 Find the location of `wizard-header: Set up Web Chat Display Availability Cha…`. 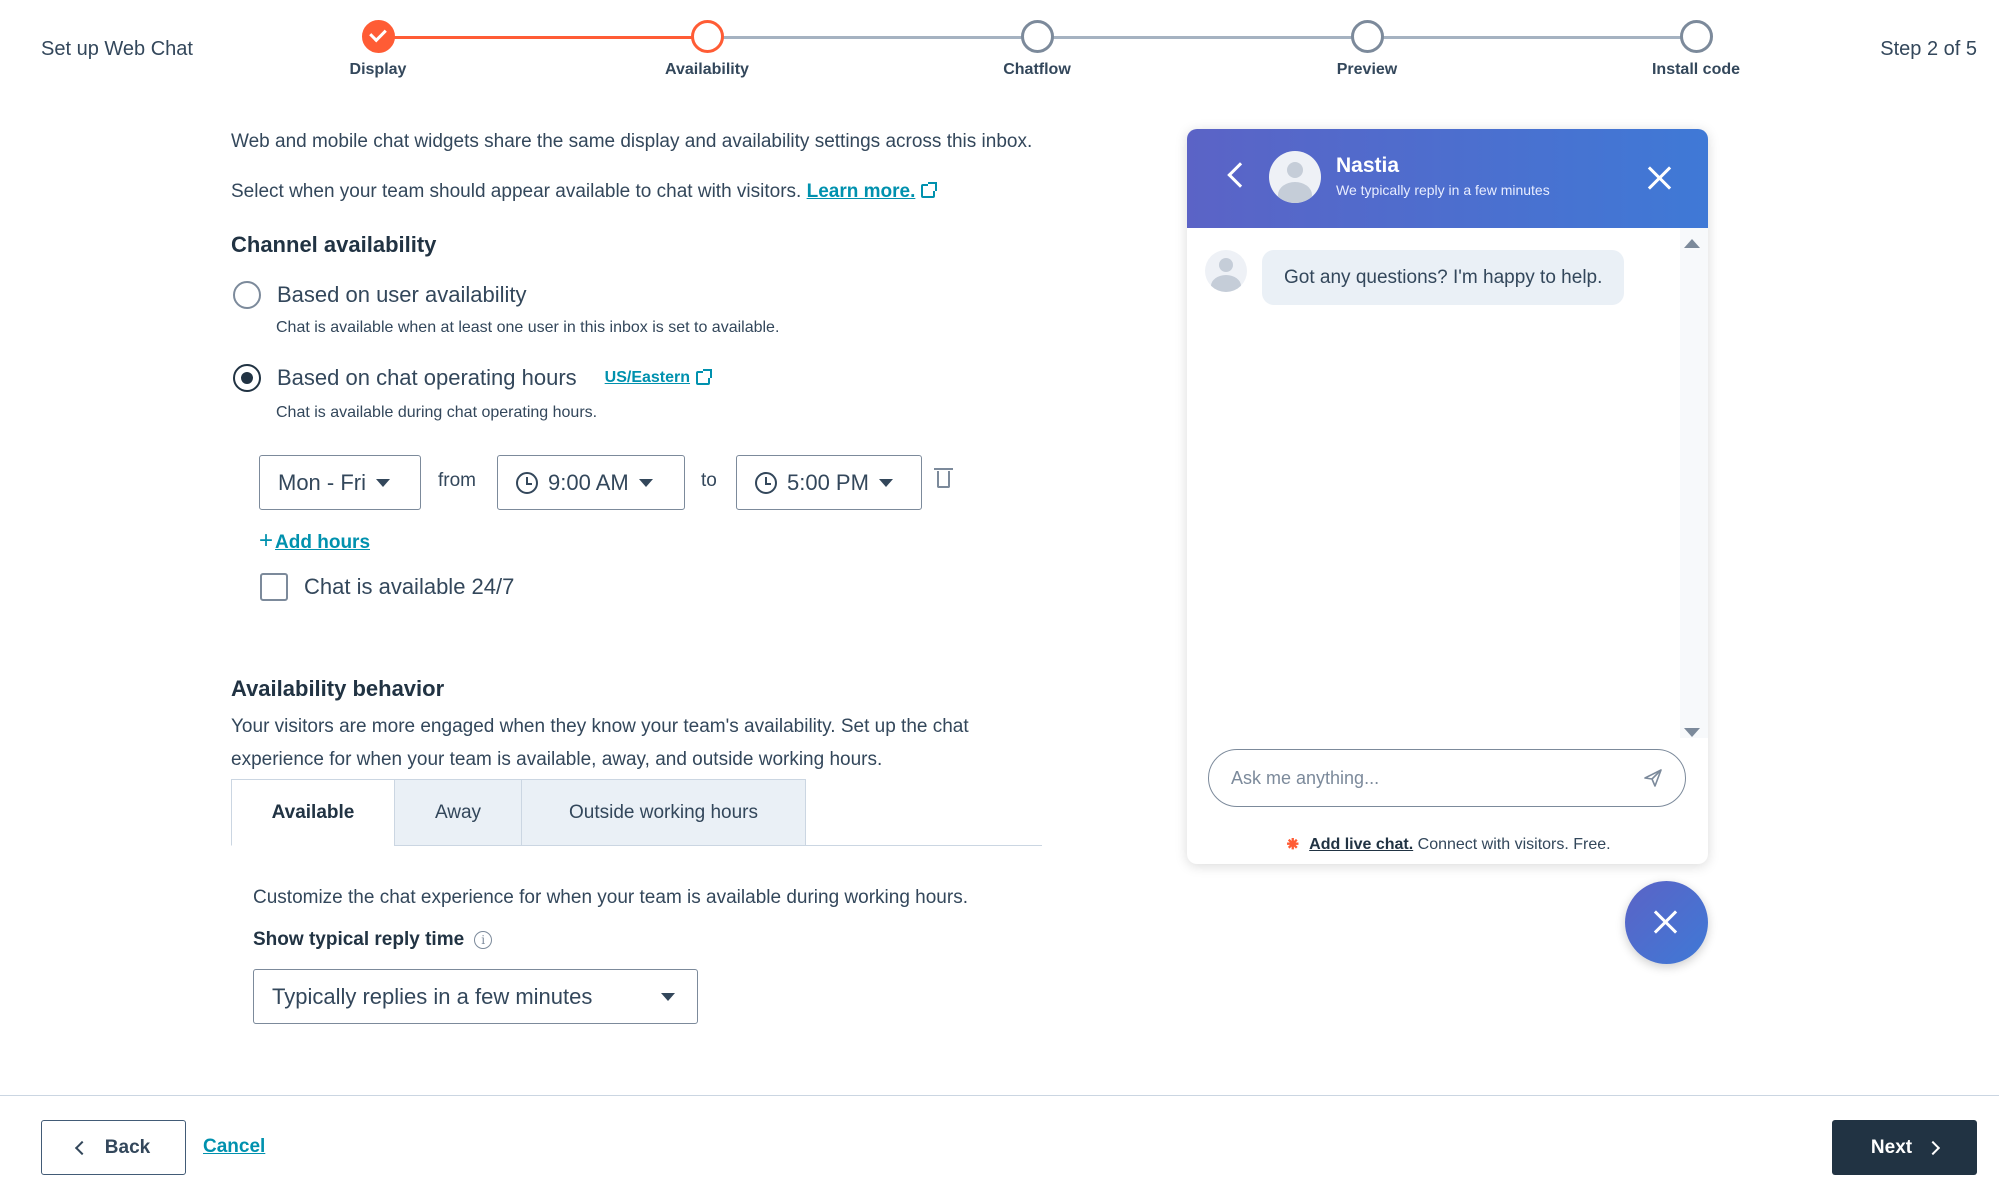

wizard-header: Set up Web Chat Display Availability Cha… is located at coordinates (999, 52).